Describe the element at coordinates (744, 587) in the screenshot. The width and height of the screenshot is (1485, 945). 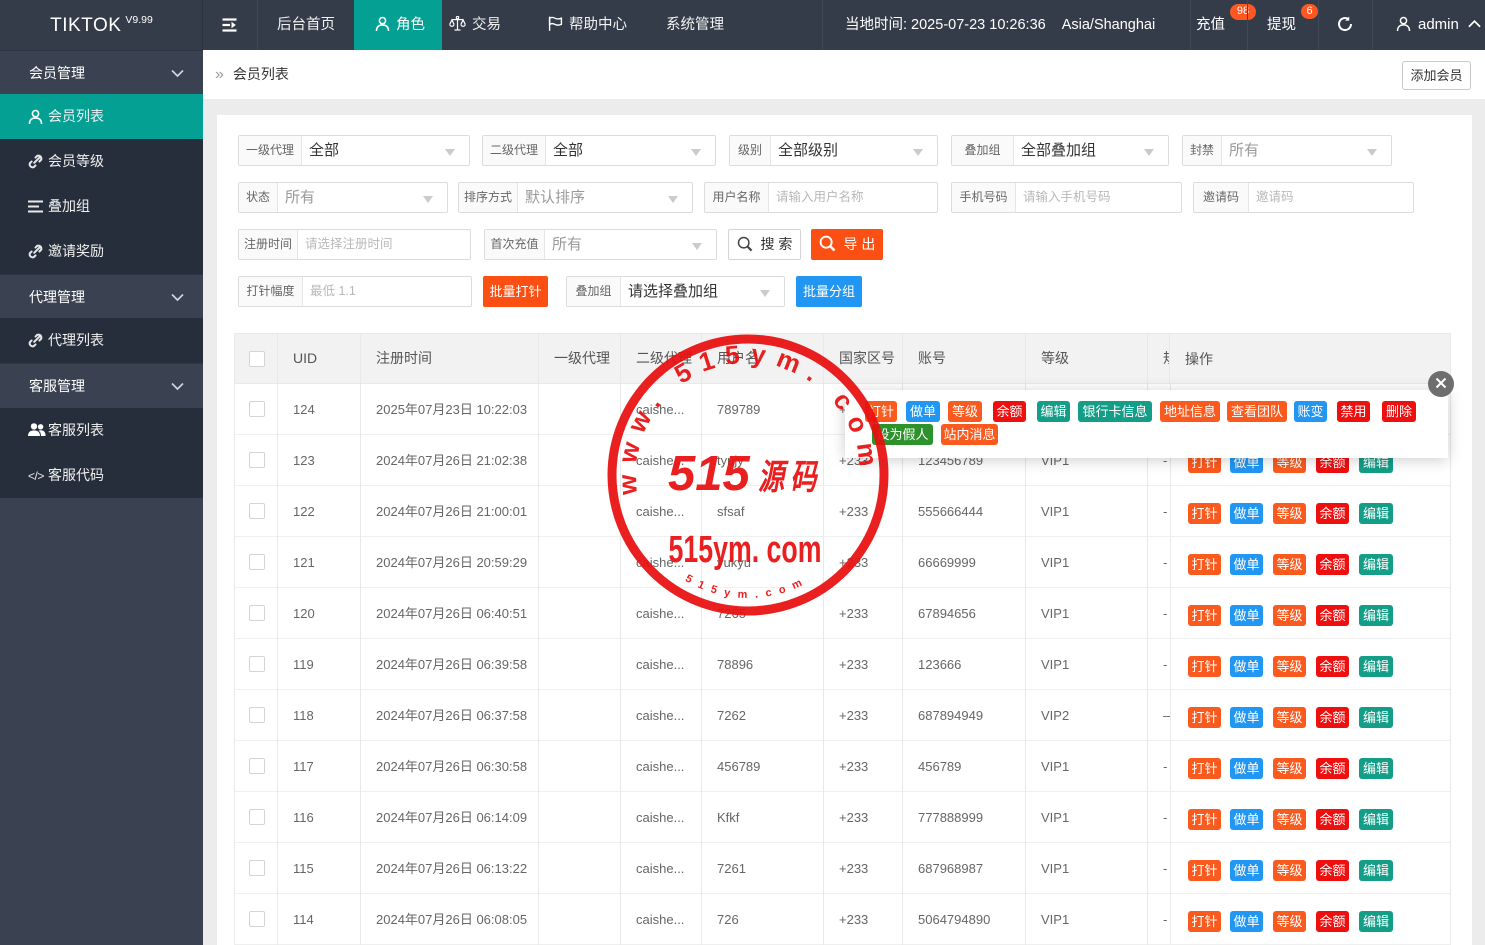
I see `svg-text: 5 1 5 y m . c o m` at that location.